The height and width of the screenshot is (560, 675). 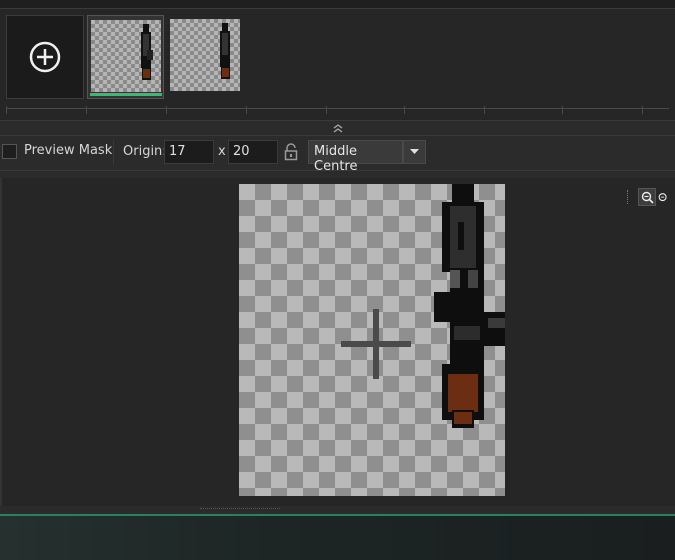 What do you see at coordinates (9, 151) in the screenshot?
I see `preview-mask-checkbox` at bounding box center [9, 151].